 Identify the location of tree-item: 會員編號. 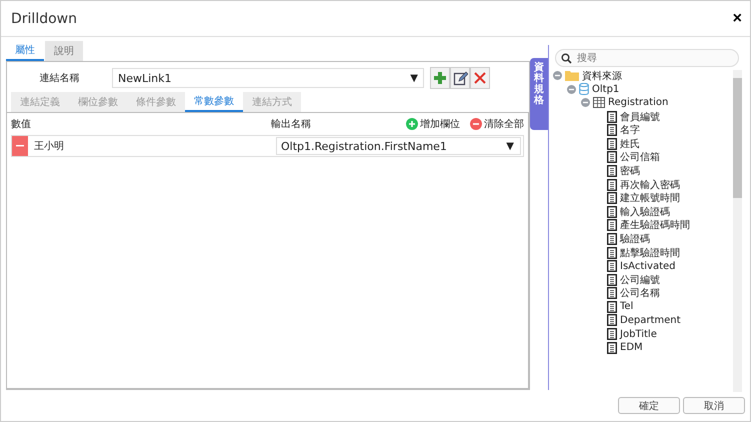
(640, 117).